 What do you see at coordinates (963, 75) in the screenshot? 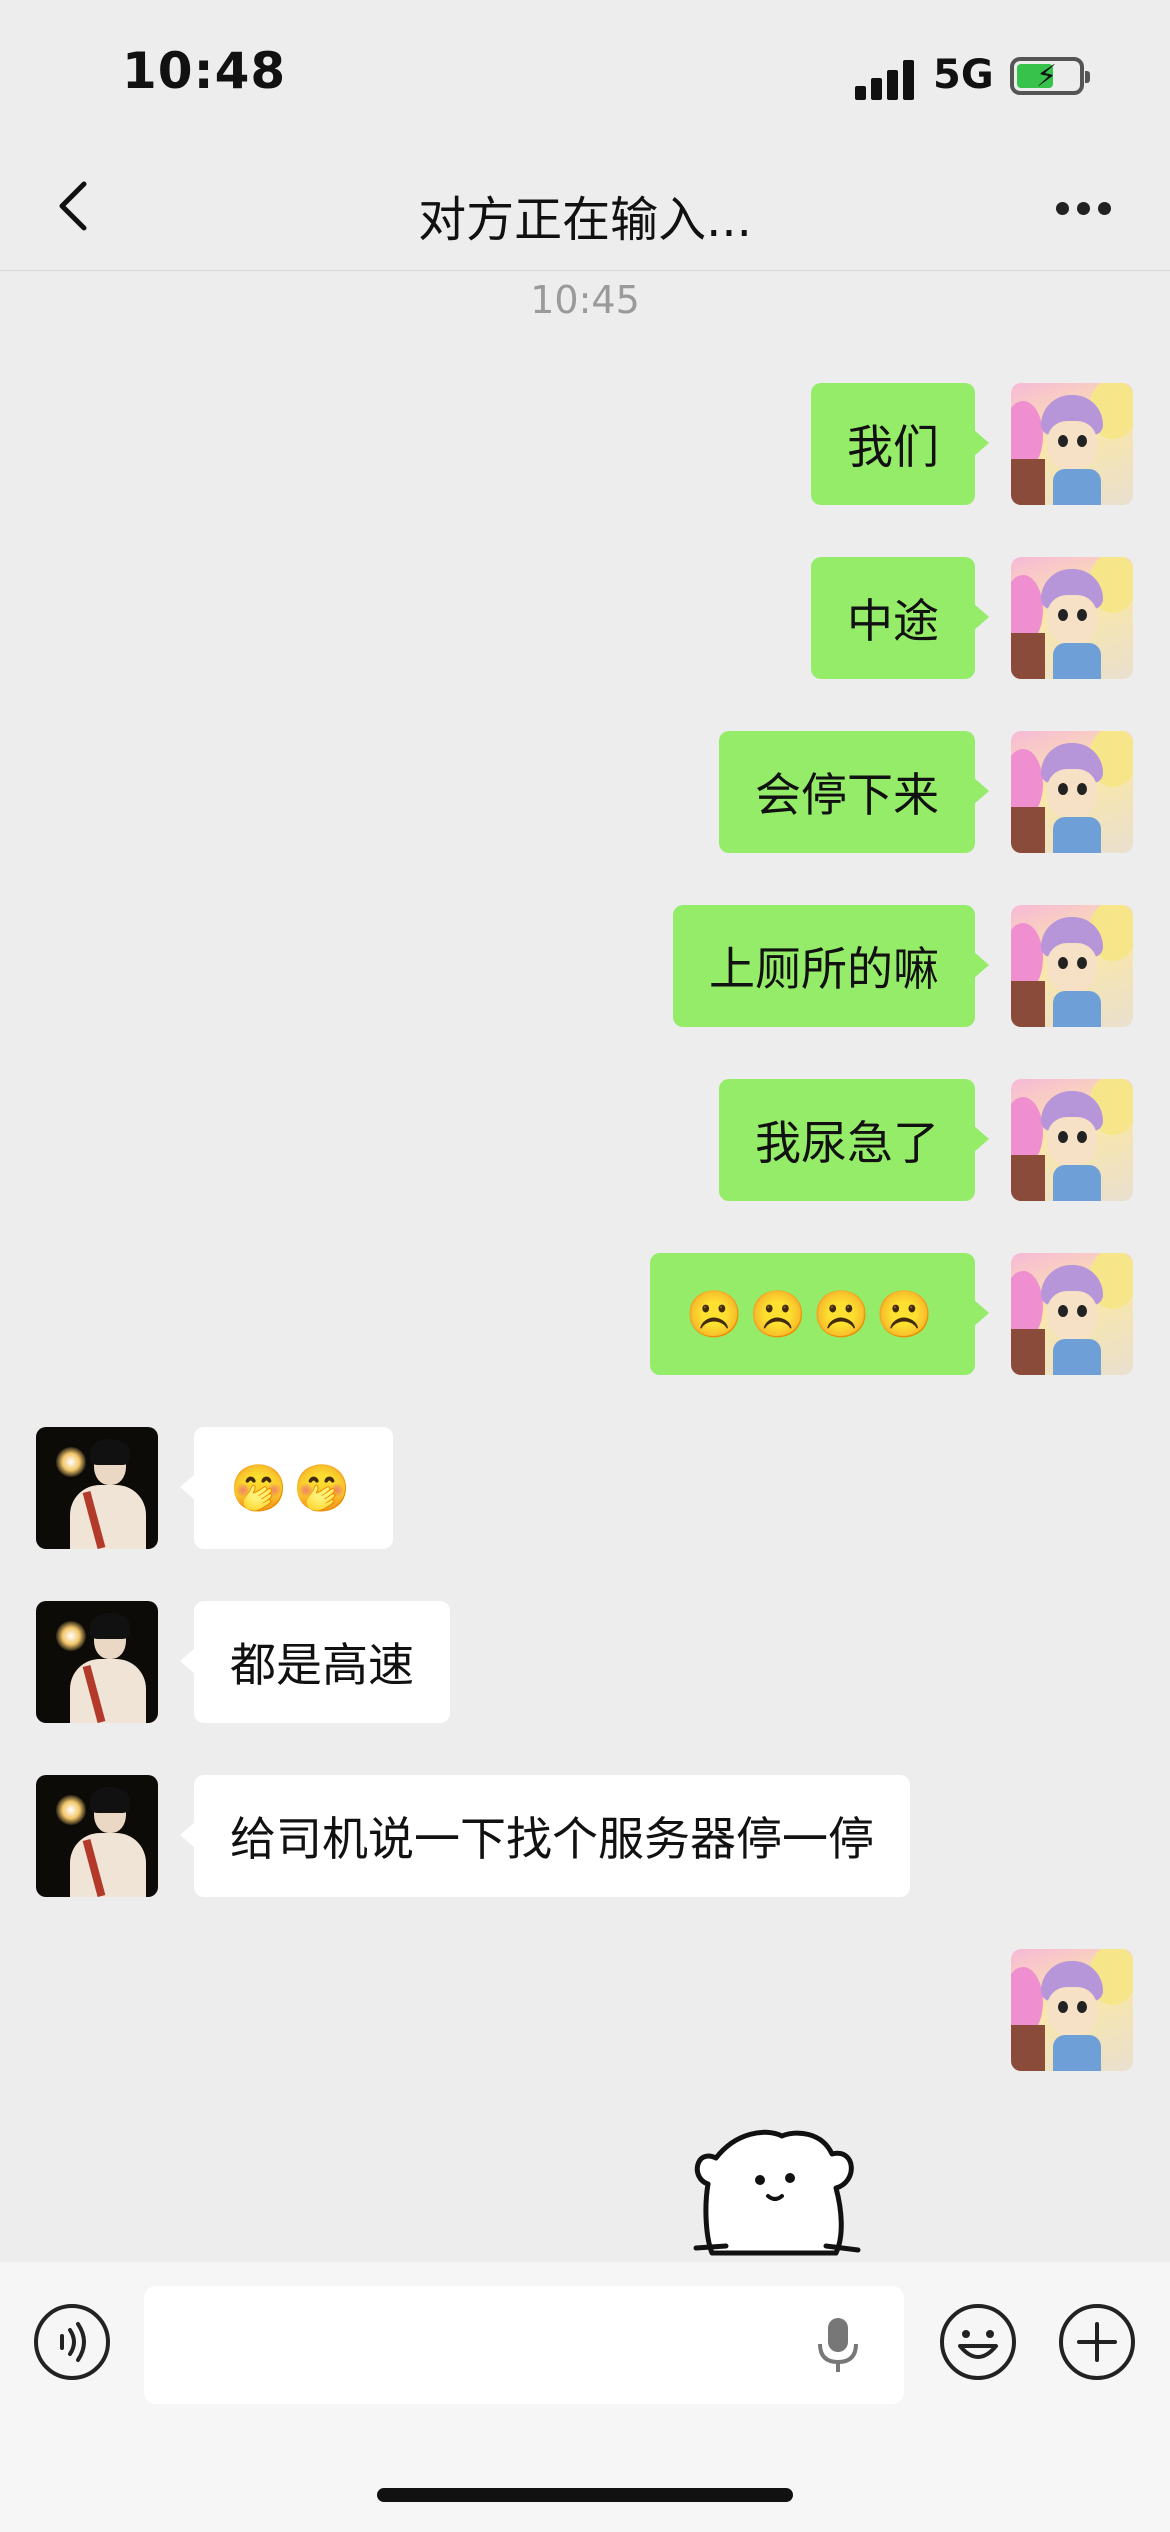
I see `network-type: 5G` at bounding box center [963, 75].